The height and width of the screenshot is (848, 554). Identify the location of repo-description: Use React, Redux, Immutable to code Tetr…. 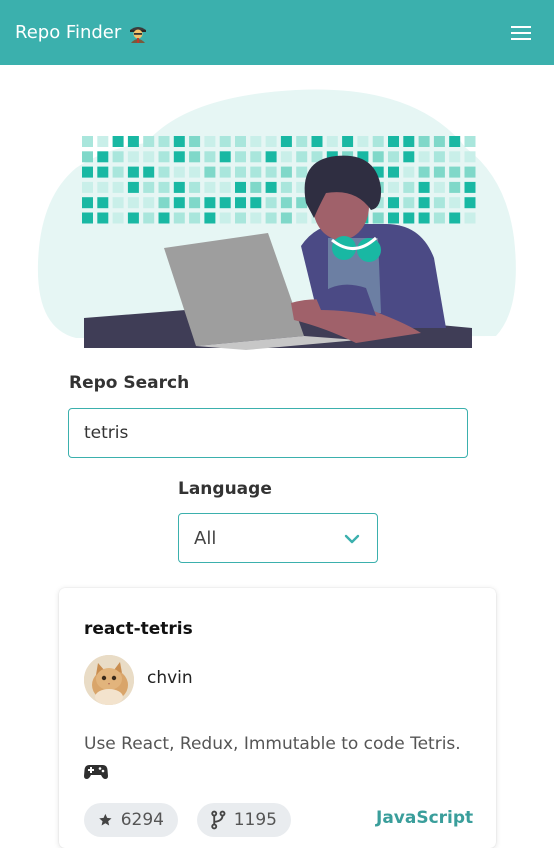
(281, 755).